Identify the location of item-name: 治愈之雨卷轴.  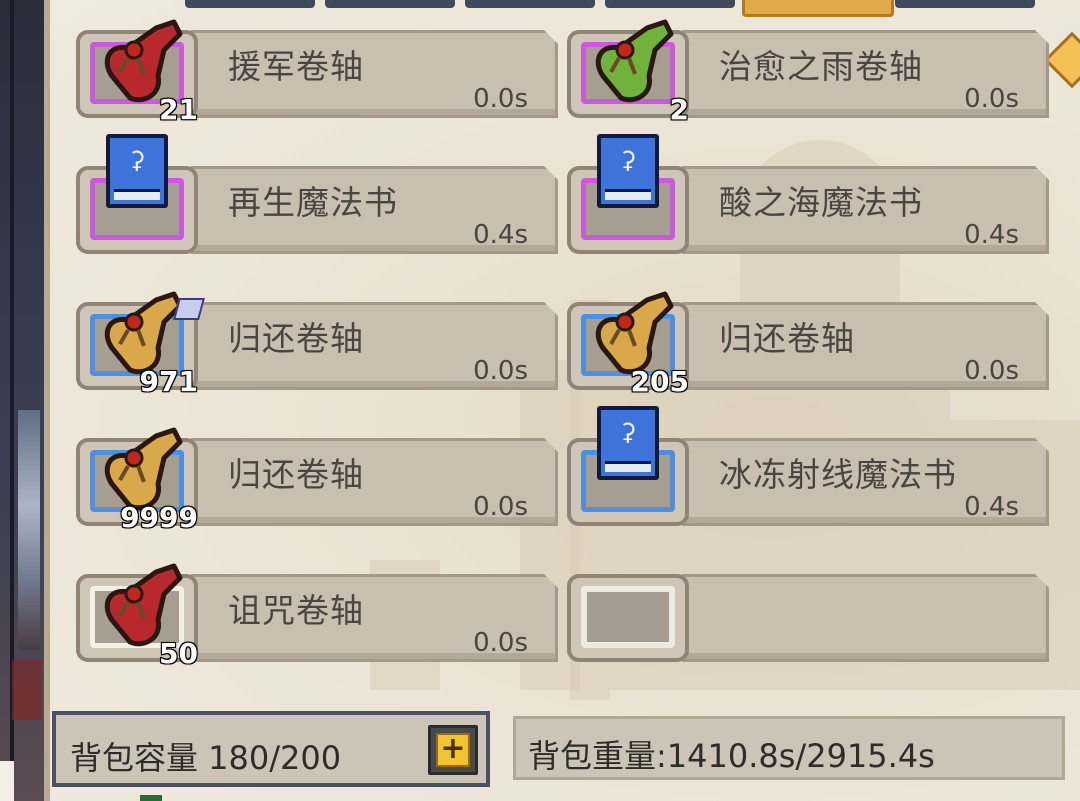
(821, 66).